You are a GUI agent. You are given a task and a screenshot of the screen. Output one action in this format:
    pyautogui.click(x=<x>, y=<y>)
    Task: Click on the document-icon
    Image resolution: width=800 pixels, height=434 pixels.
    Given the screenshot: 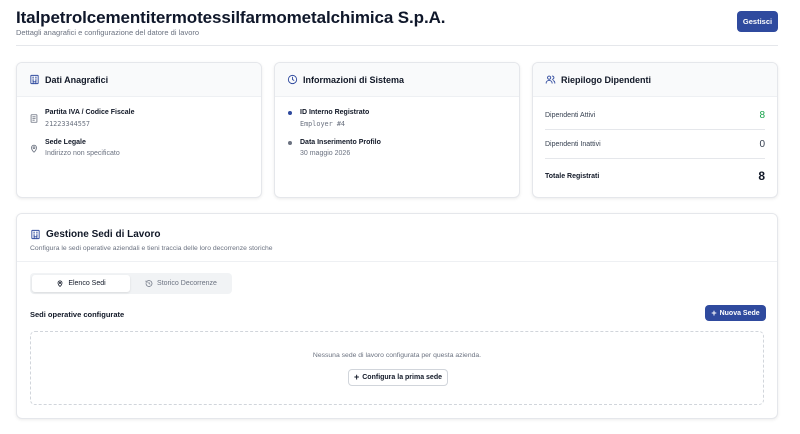 What is the action you would take?
    pyautogui.click(x=34, y=118)
    